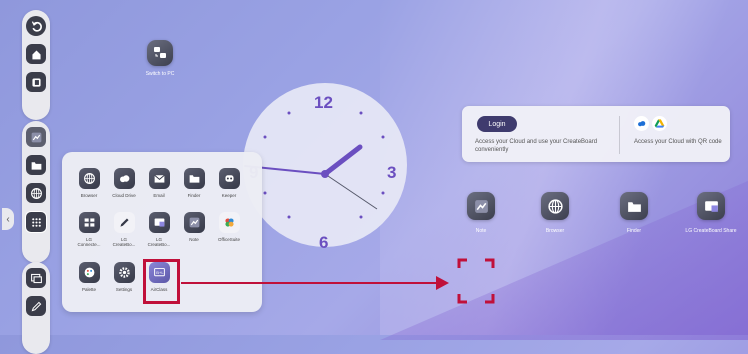  What do you see at coordinates (442, 283) in the screenshot?
I see `drag-arrow-head` at bounding box center [442, 283].